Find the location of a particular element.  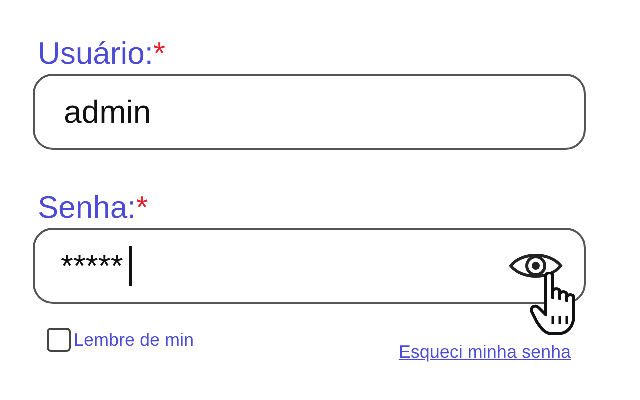

checkbox-label: Lembre de min is located at coordinates (134, 340).